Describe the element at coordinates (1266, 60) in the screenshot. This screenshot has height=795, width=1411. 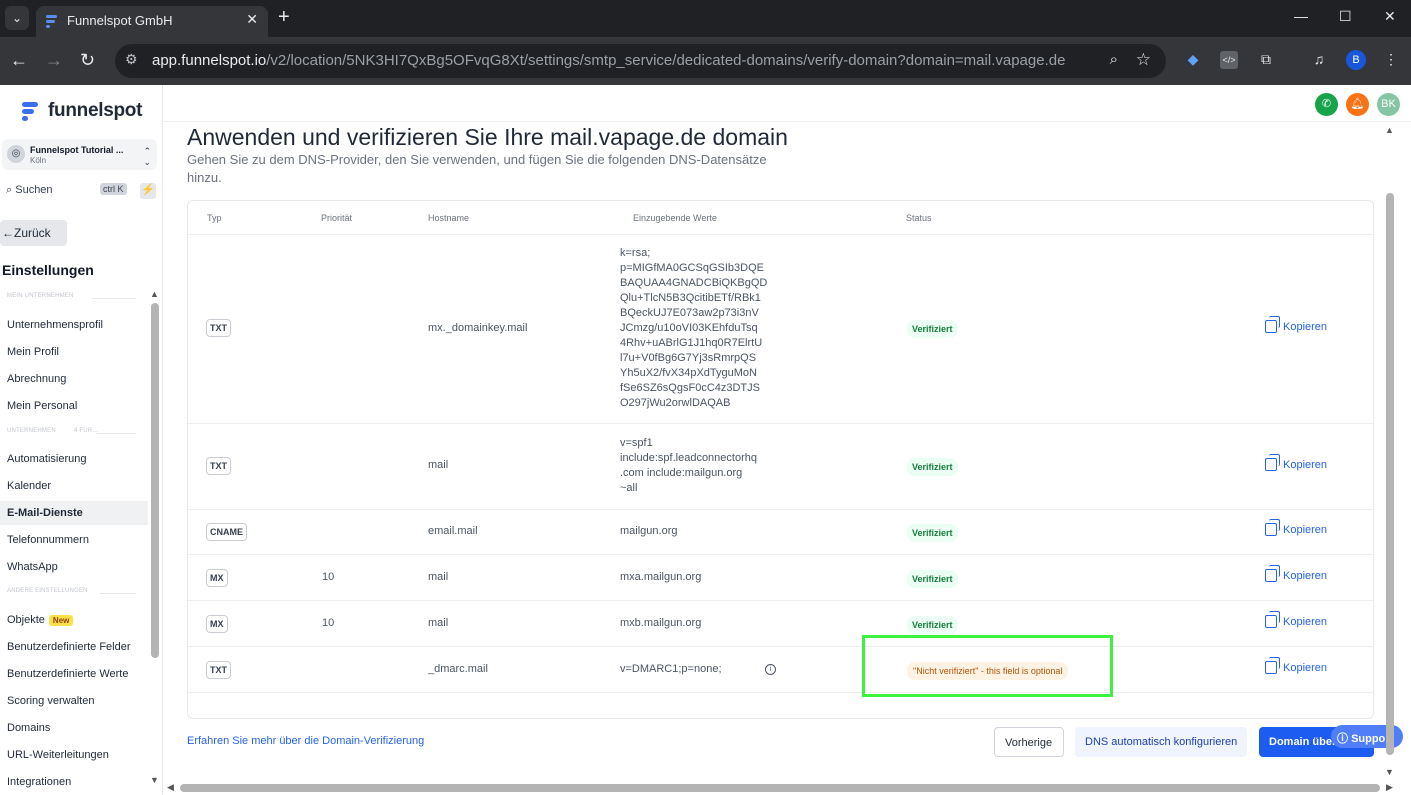
I see `puzzle-extensions-icon: ⧉` at that location.